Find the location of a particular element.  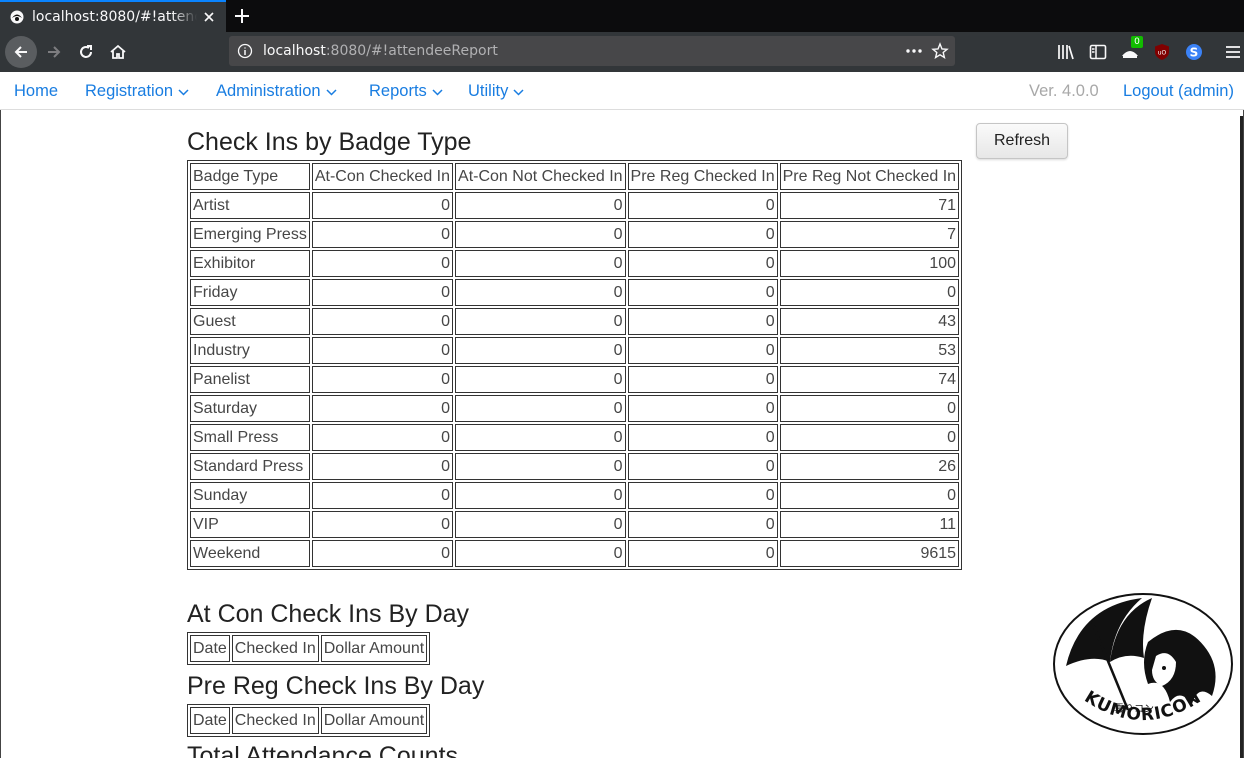

column-header: At-Con Not Checked In is located at coordinates (540, 176).